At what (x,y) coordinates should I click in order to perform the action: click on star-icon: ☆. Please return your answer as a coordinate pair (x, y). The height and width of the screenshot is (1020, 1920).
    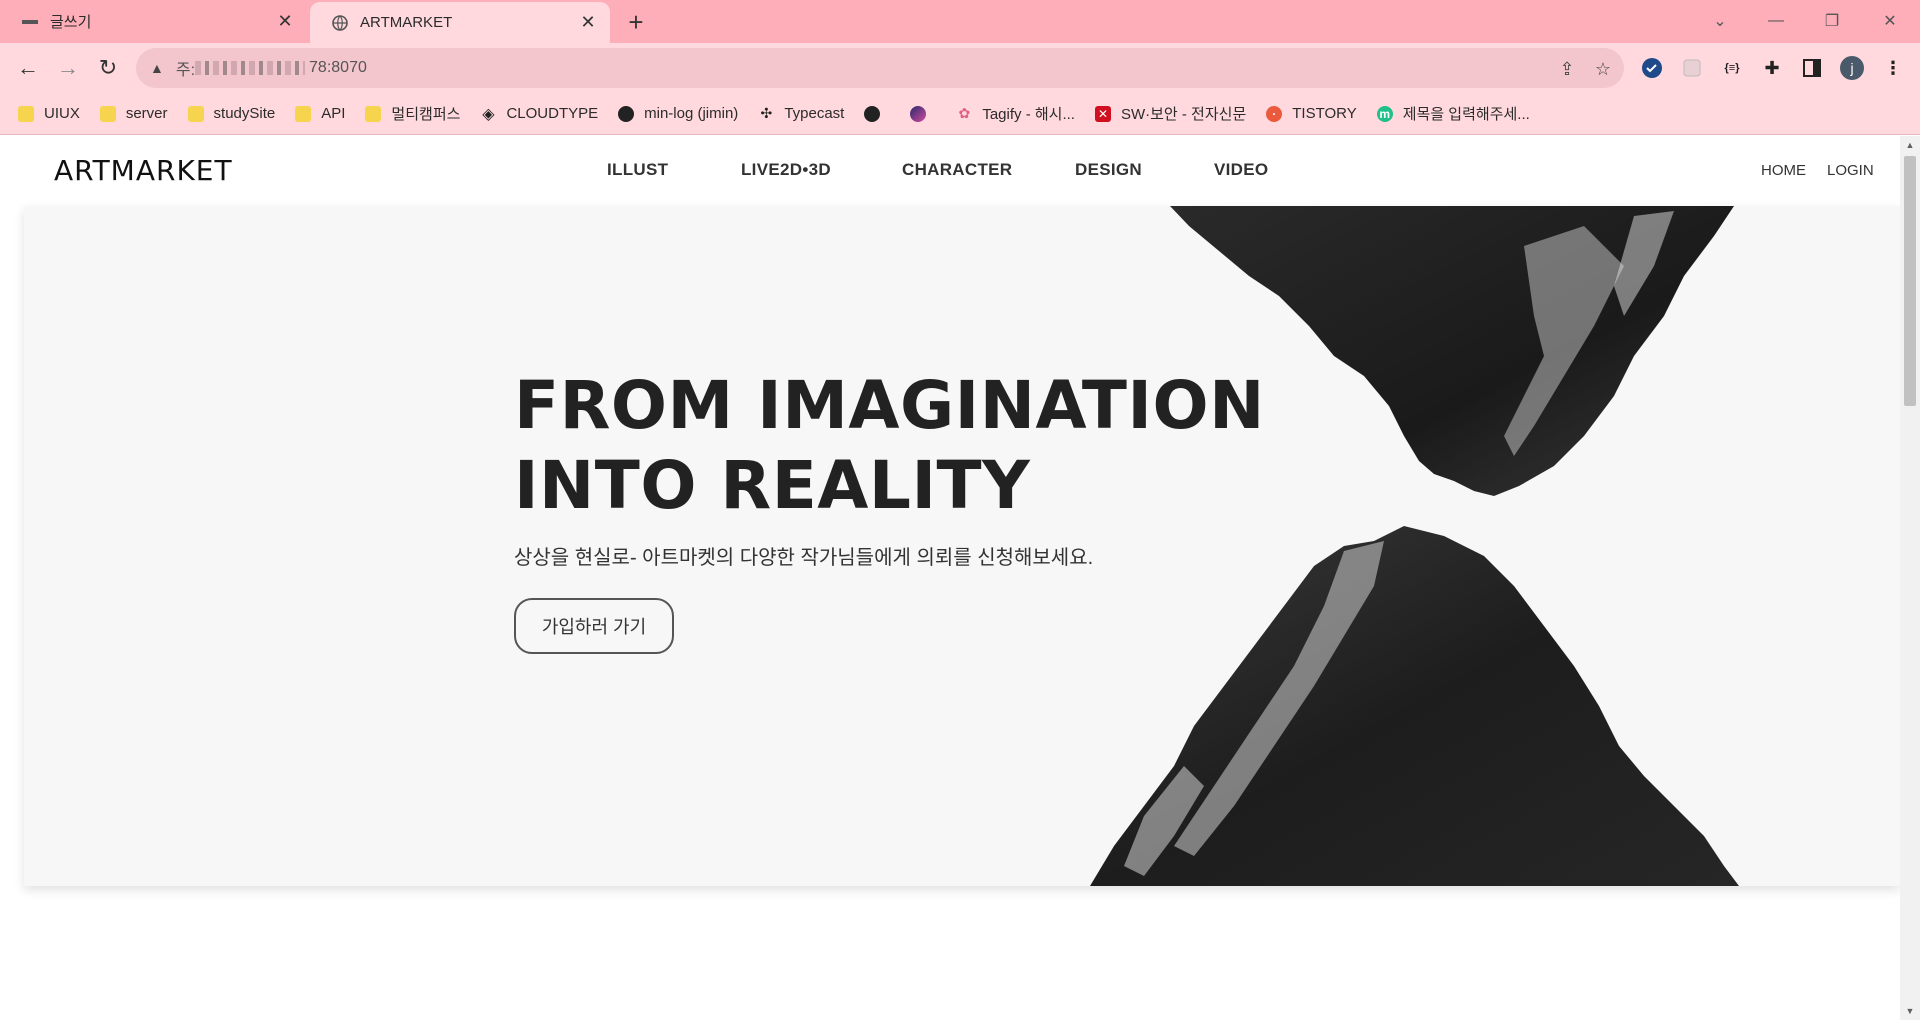
    Looking at the image, I should click on (1603, 69).